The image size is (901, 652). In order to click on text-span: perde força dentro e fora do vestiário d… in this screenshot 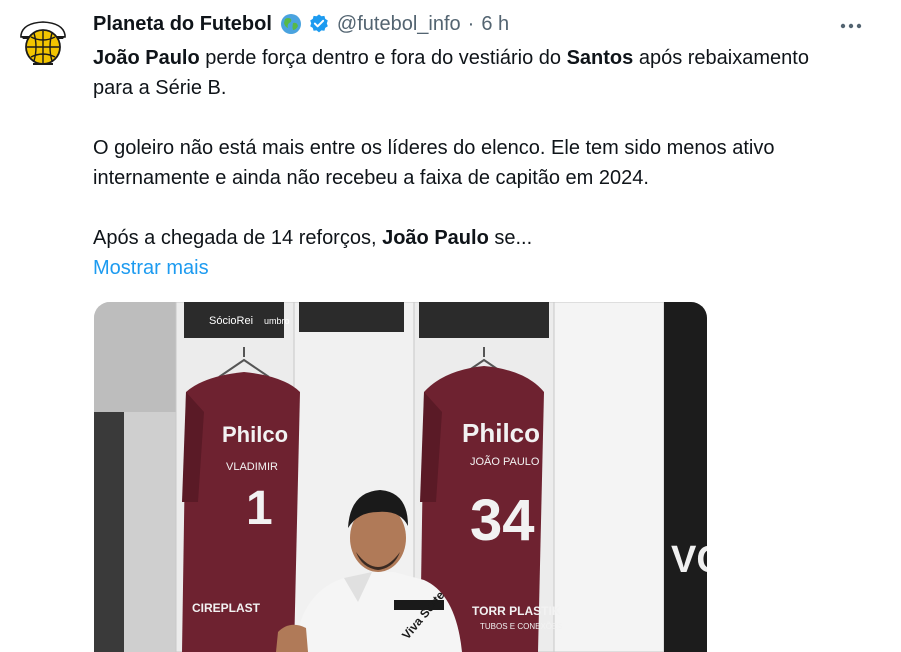, I will do `click(383, 58)`.